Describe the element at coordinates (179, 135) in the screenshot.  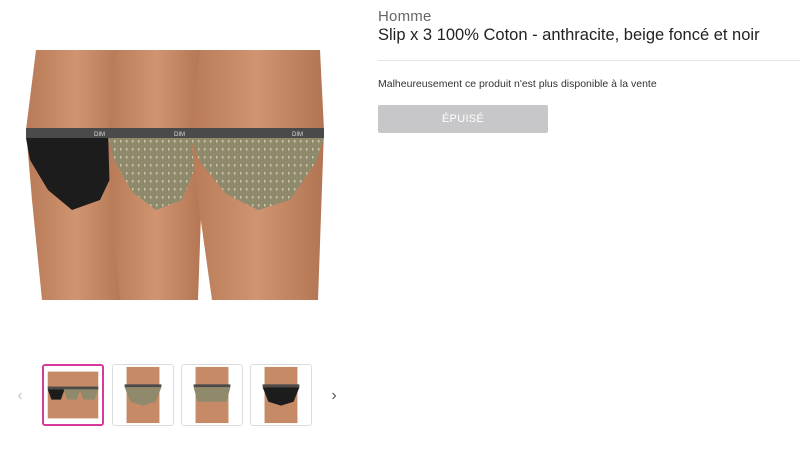
I see `waistband-logo-2: DIM` at that location.